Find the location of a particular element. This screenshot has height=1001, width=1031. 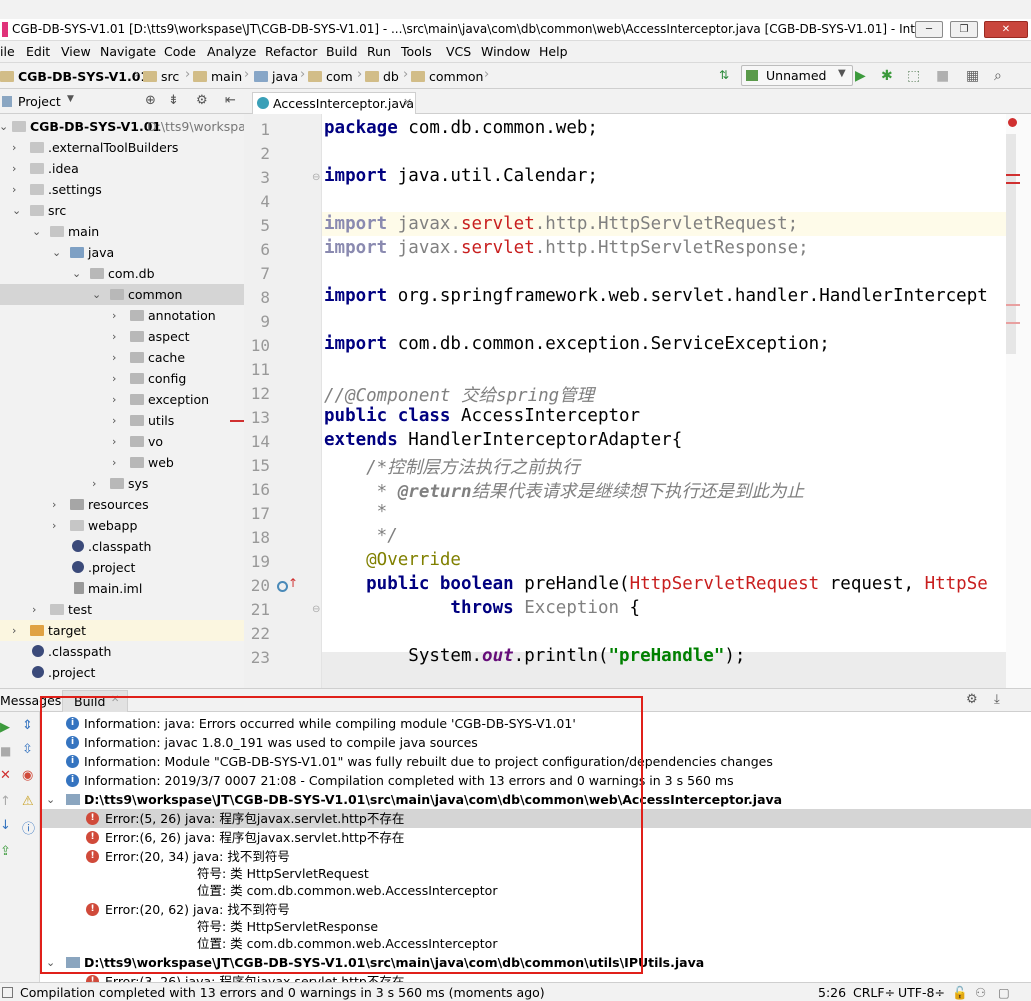

run-config-dropdown: Unnamed ▼ is located at coordinates (797, 75).